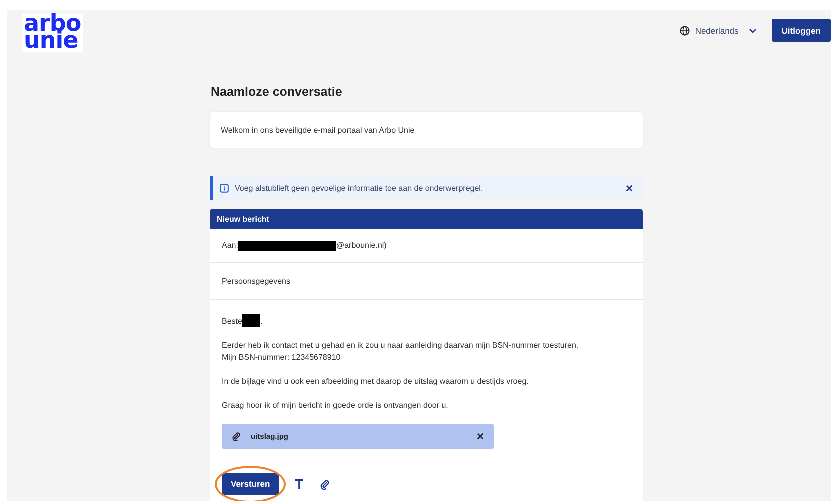 The width and height of the screenshot is (831, 501). I want to click on message-text: Graag hoor ik of mijn bericht in goede orde is ontvangen door u., so click(335, 405).